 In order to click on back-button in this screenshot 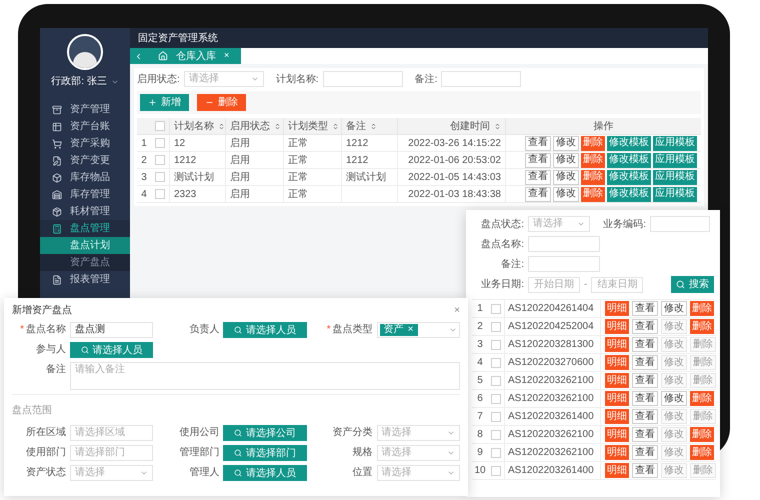, I will do `click(138, 56)`.